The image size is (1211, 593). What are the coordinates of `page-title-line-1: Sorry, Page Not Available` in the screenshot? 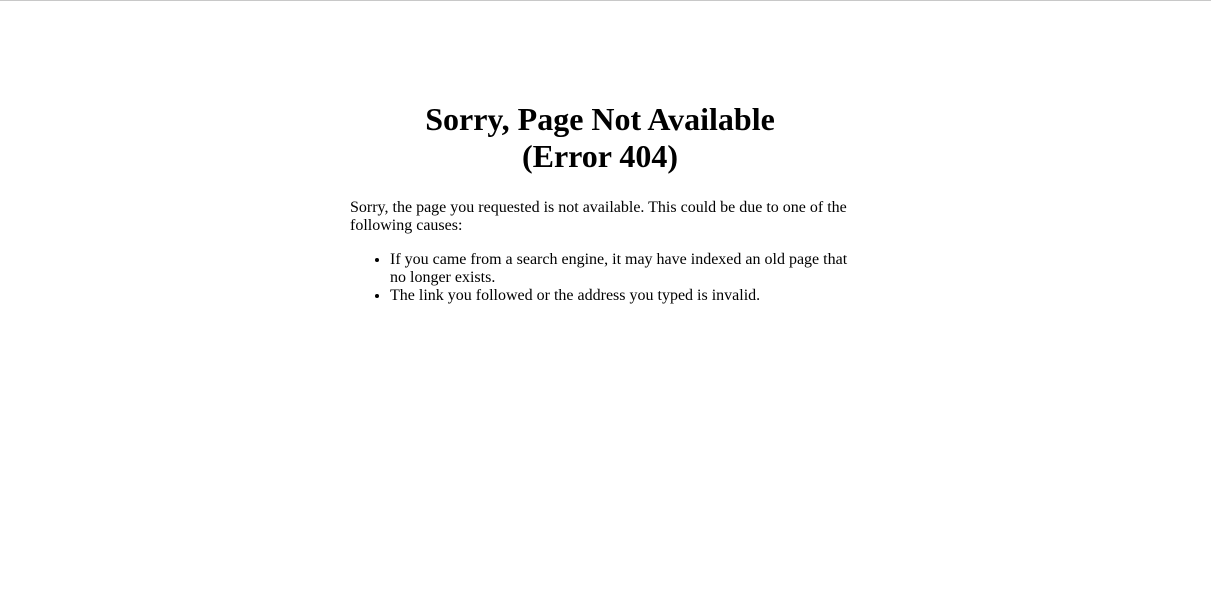 It's located at (600, 119).